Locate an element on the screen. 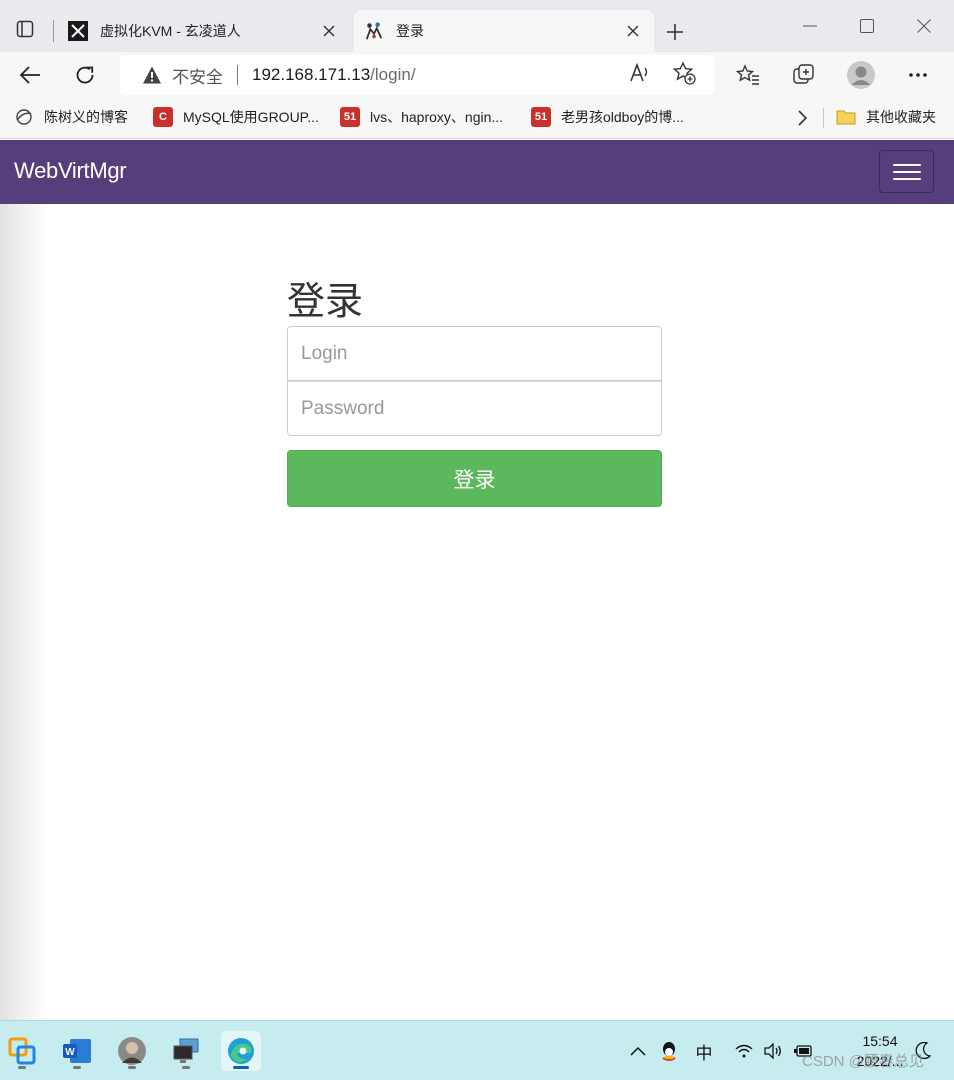 This screenshot has height=1080, width=954. more-menu-icon is located at coordinates (918, 75).